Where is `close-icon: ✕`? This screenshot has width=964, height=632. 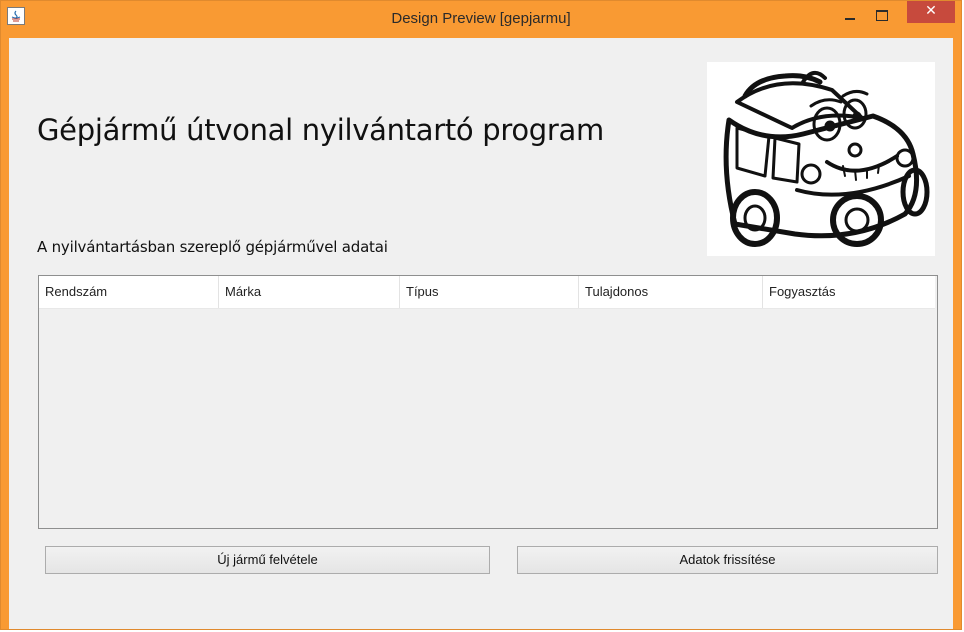
close-icon: ✕ is located at coordinates (931, 11).